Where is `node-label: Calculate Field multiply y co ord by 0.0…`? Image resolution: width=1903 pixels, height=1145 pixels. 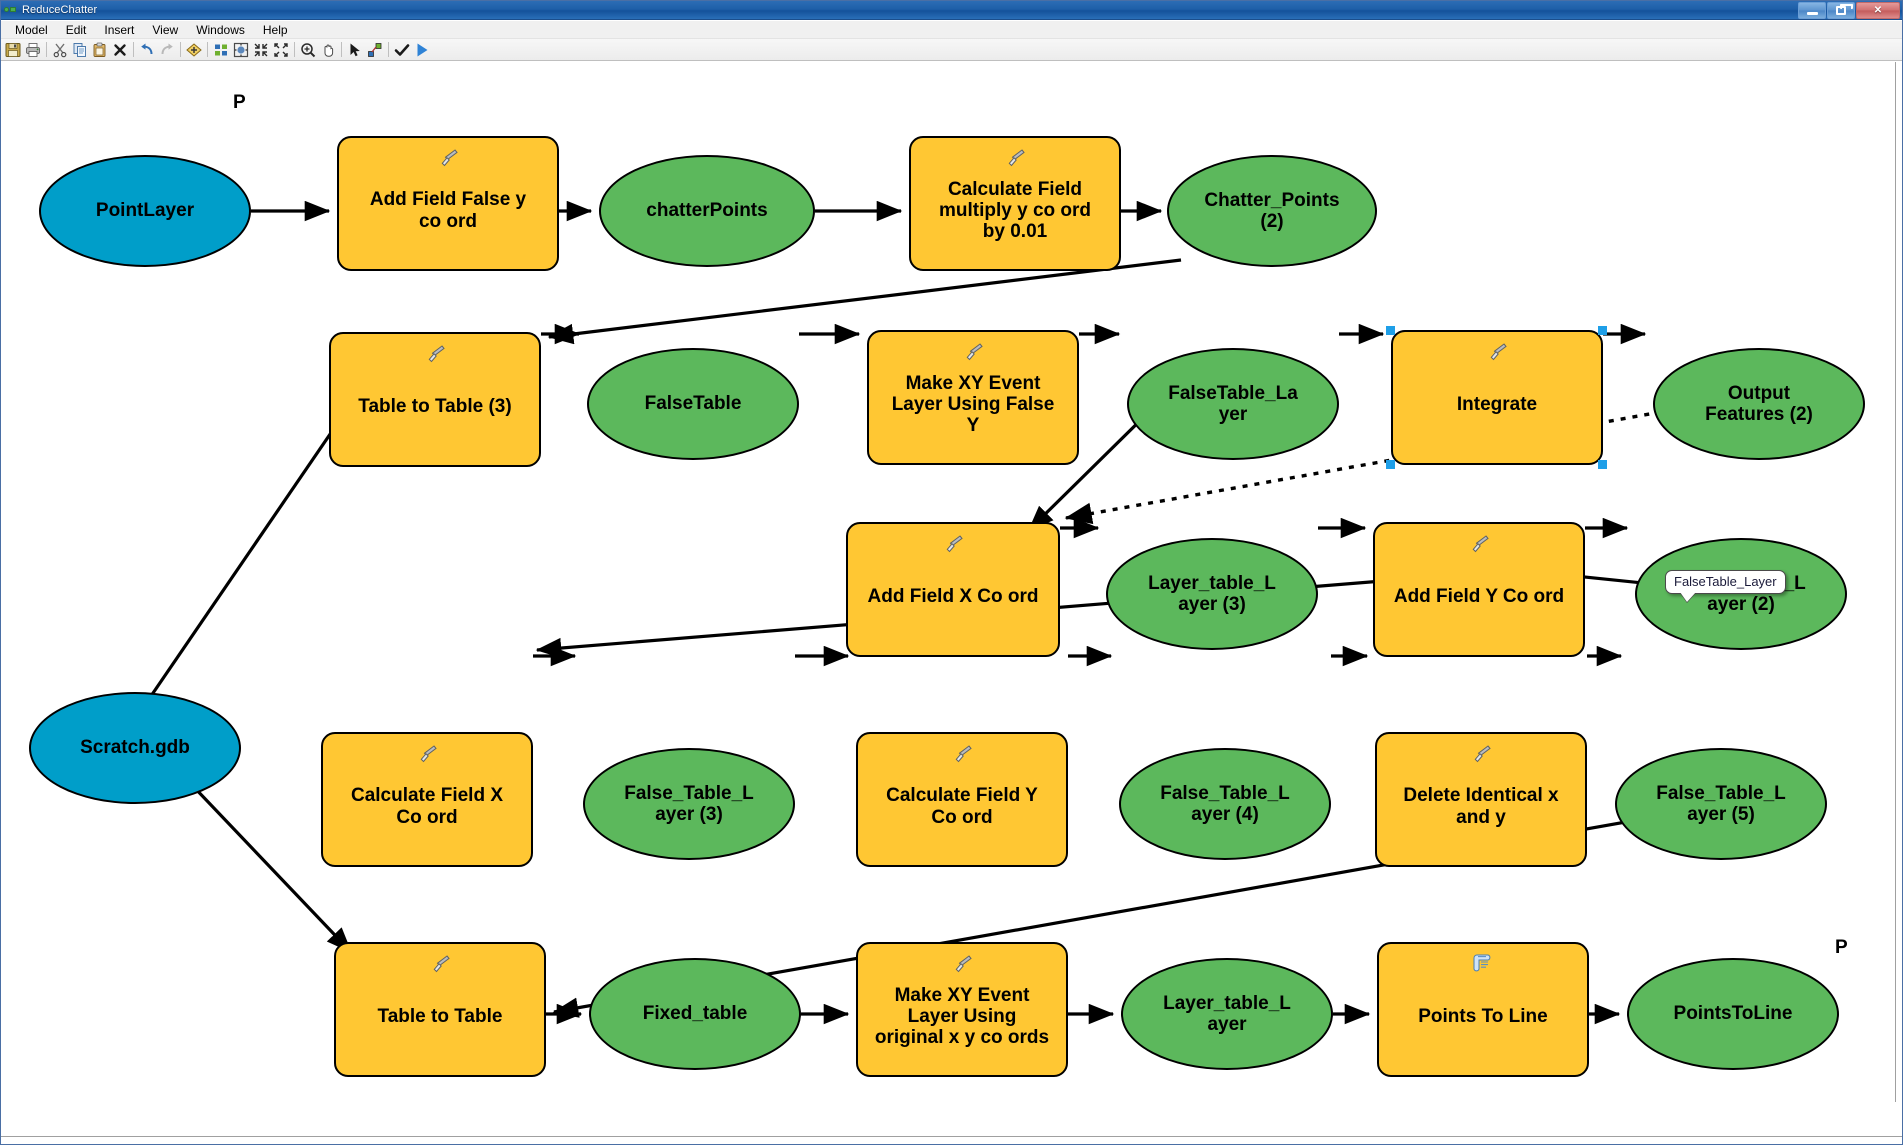 node-label: Calculate Field multiply y co ord by 0.0… is located at coordinates (1015, 210).